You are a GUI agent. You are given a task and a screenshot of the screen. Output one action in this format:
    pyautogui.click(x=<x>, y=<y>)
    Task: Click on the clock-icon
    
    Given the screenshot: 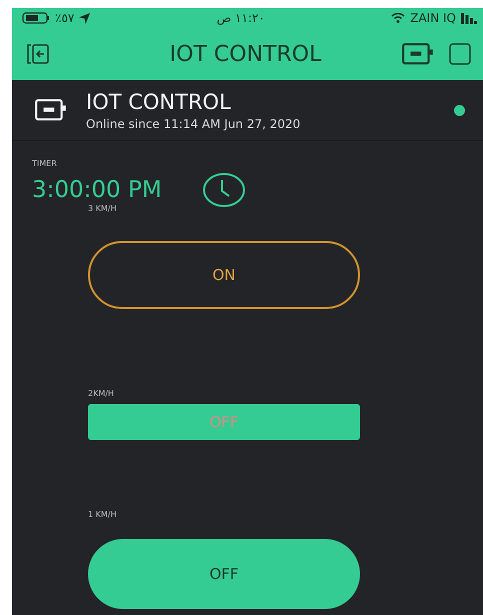 What is the action you would take?
    pyautogui.click(x=224, y=190)
    